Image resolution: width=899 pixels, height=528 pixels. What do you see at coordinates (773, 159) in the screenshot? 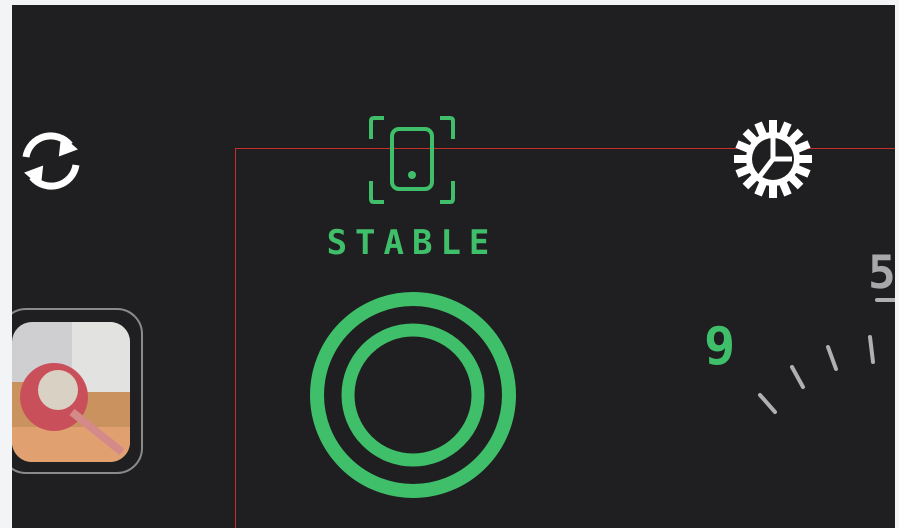
I see `settings-icon` at bounding box center [773, 159].